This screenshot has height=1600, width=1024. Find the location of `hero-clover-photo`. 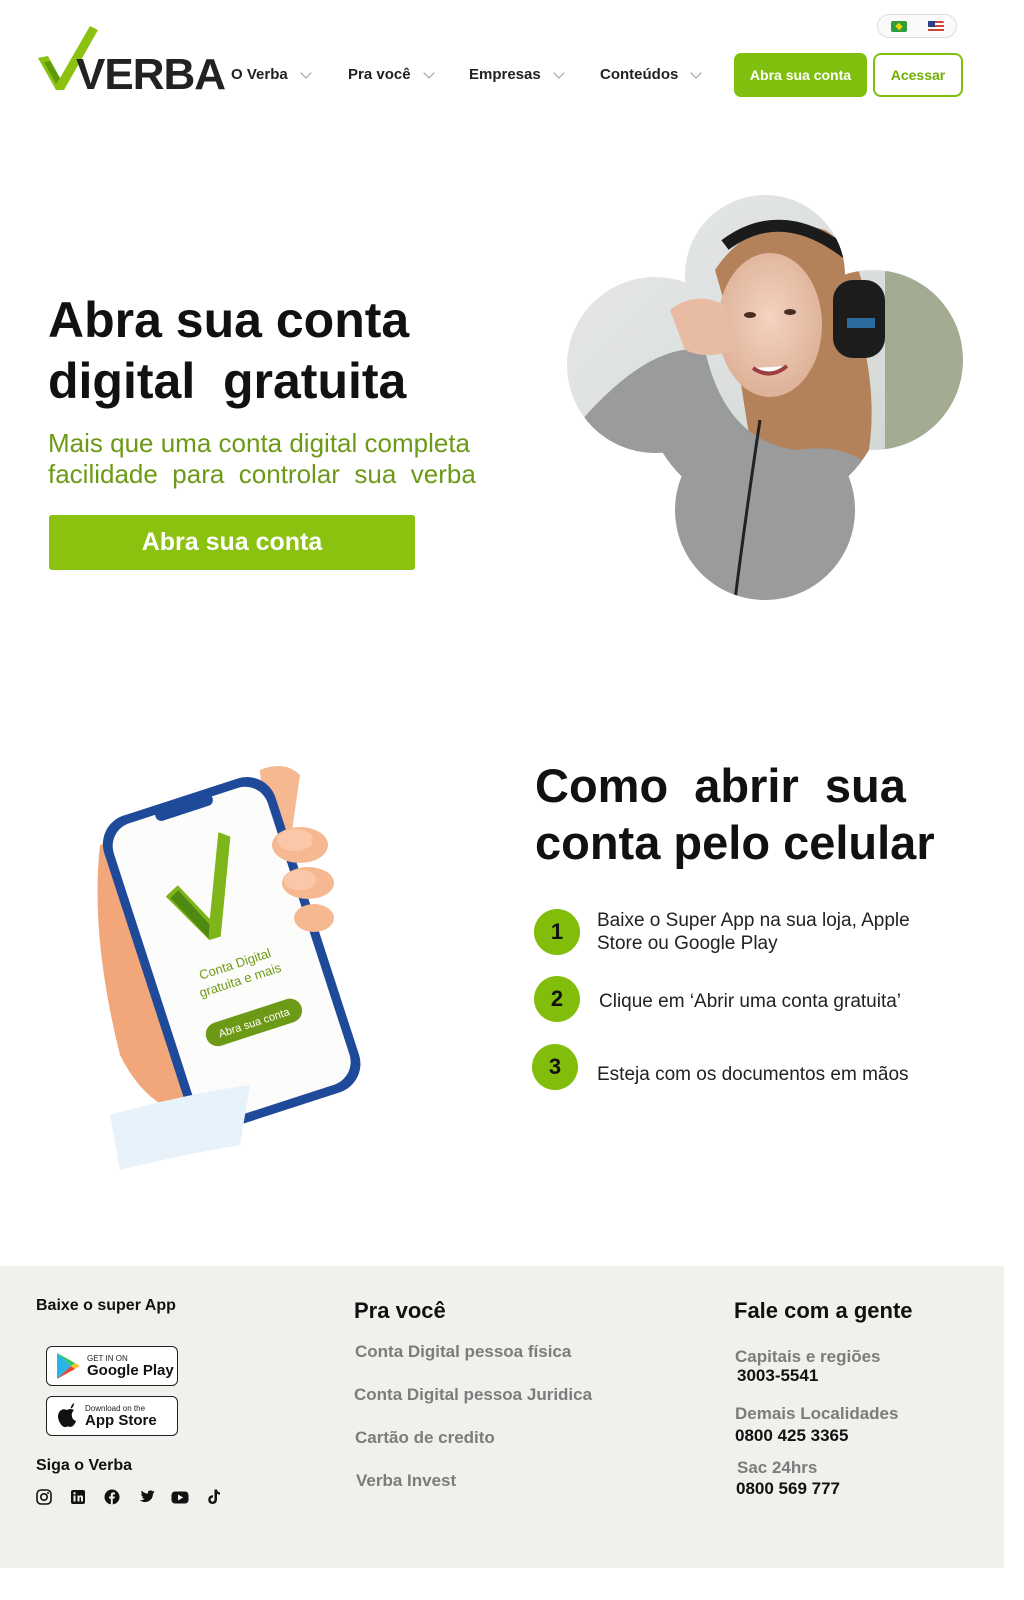

hero-clover-photo is located at coordinates (765, 397).